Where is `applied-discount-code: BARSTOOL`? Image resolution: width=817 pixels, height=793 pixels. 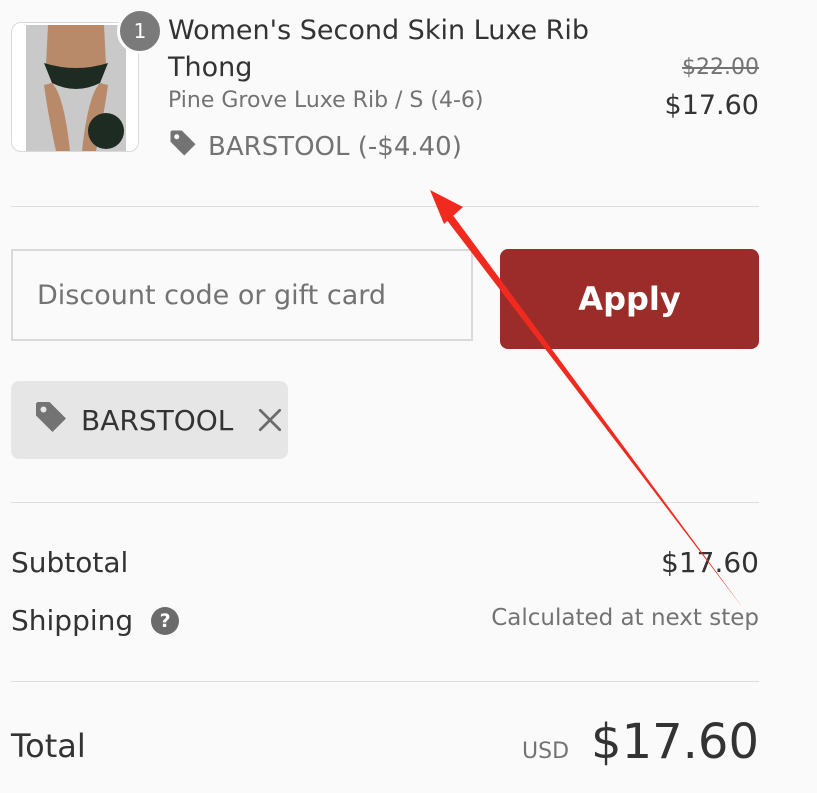 applied-discount-code: BARSTOOL is located at coordinates (157, 420).